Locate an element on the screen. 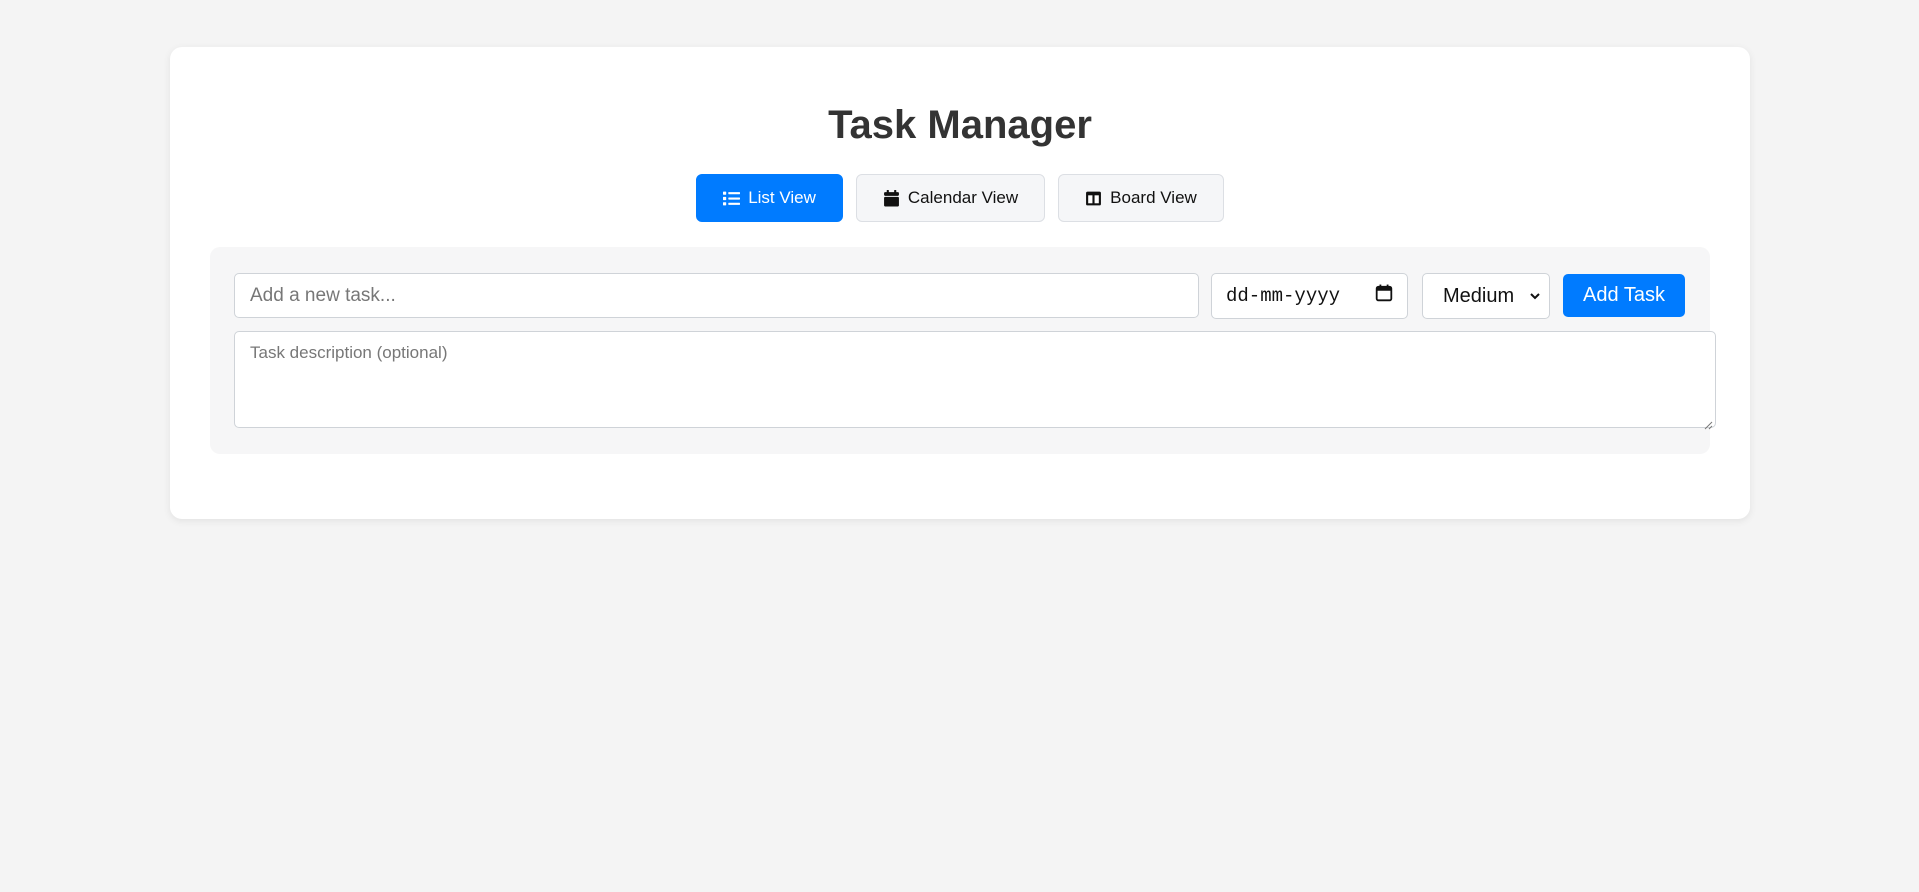 Image resolution: width=1919 pixels, height=892 pixels. tab-label: Board View is located at coordinates (1153, 197).